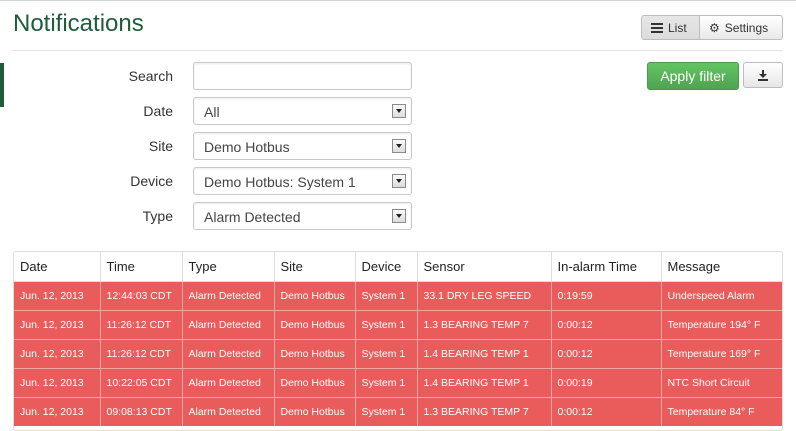  I want to click on column-header-site: Site, so click(314, 267).